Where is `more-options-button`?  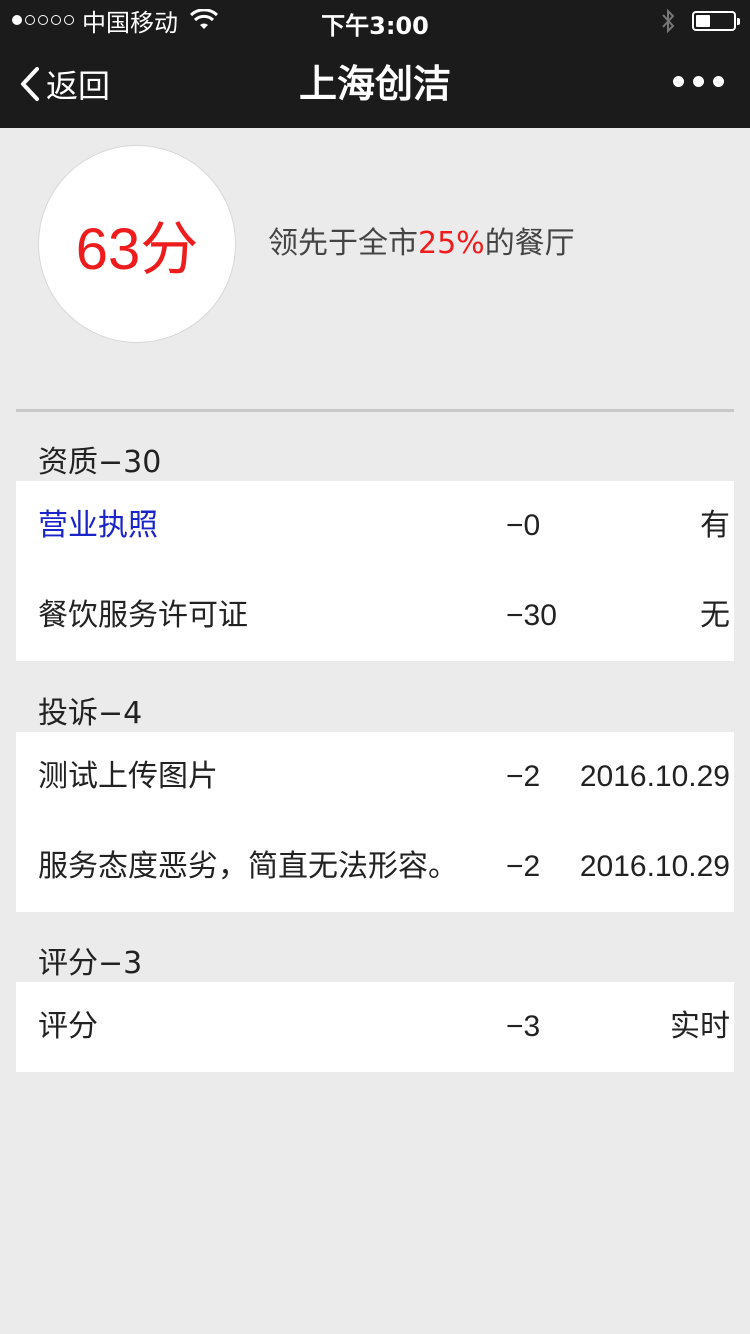
more-options-button is located at coordinates (698, 81).